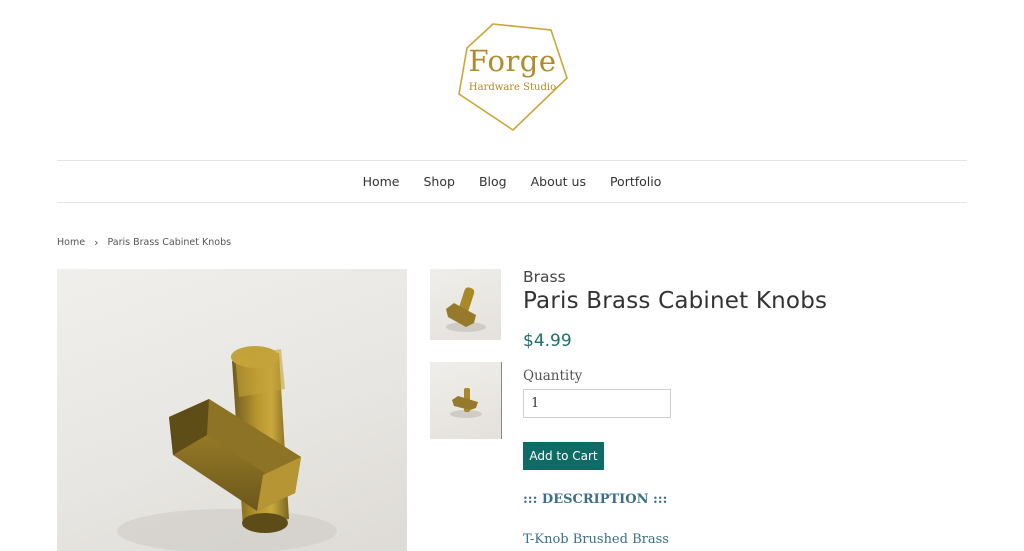  Describe the element at coordinates (563, 456) in the screenshot. I see `add-to-cart-button: Add to Cart` at that location.